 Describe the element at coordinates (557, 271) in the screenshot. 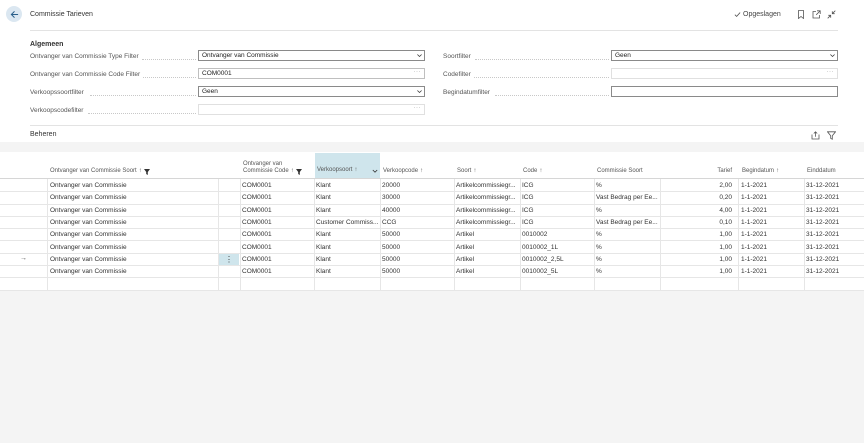

I see `cell-code: 0010002_5L` at that location.